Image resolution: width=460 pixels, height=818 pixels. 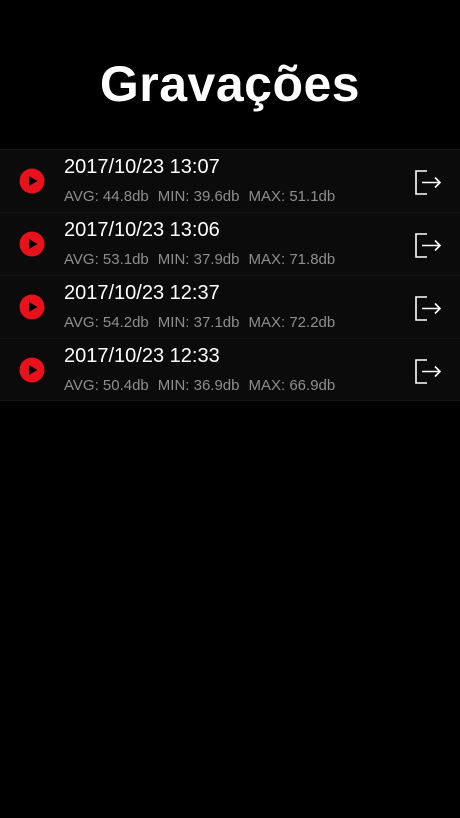 What do you see at coordinates (142, 230) in the screenshot?
I see `recording-date: 2017/10/23 13:06` at bounding box center [142, 230].